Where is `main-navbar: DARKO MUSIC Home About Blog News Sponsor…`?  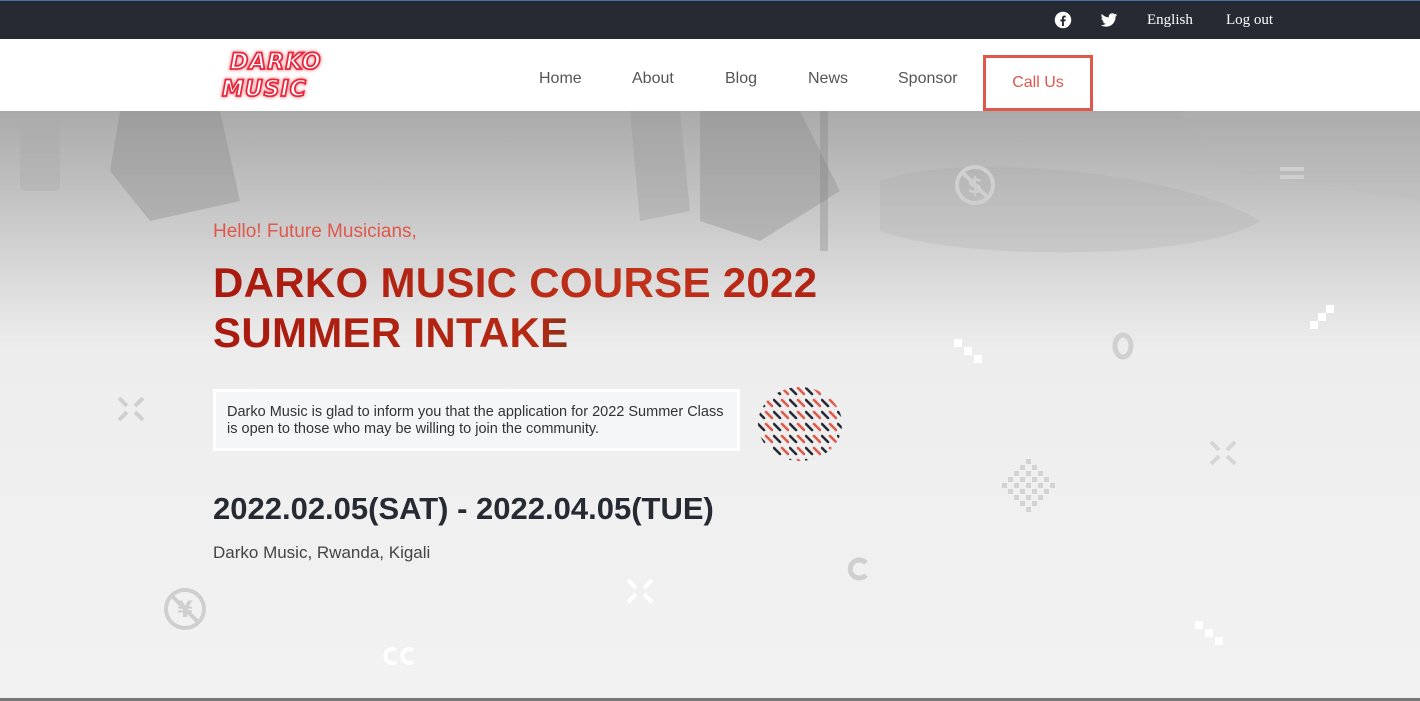 main-navbar: DARKO MUSIC Home About Blog News Sponsor… is located at coordinates (710, 75).